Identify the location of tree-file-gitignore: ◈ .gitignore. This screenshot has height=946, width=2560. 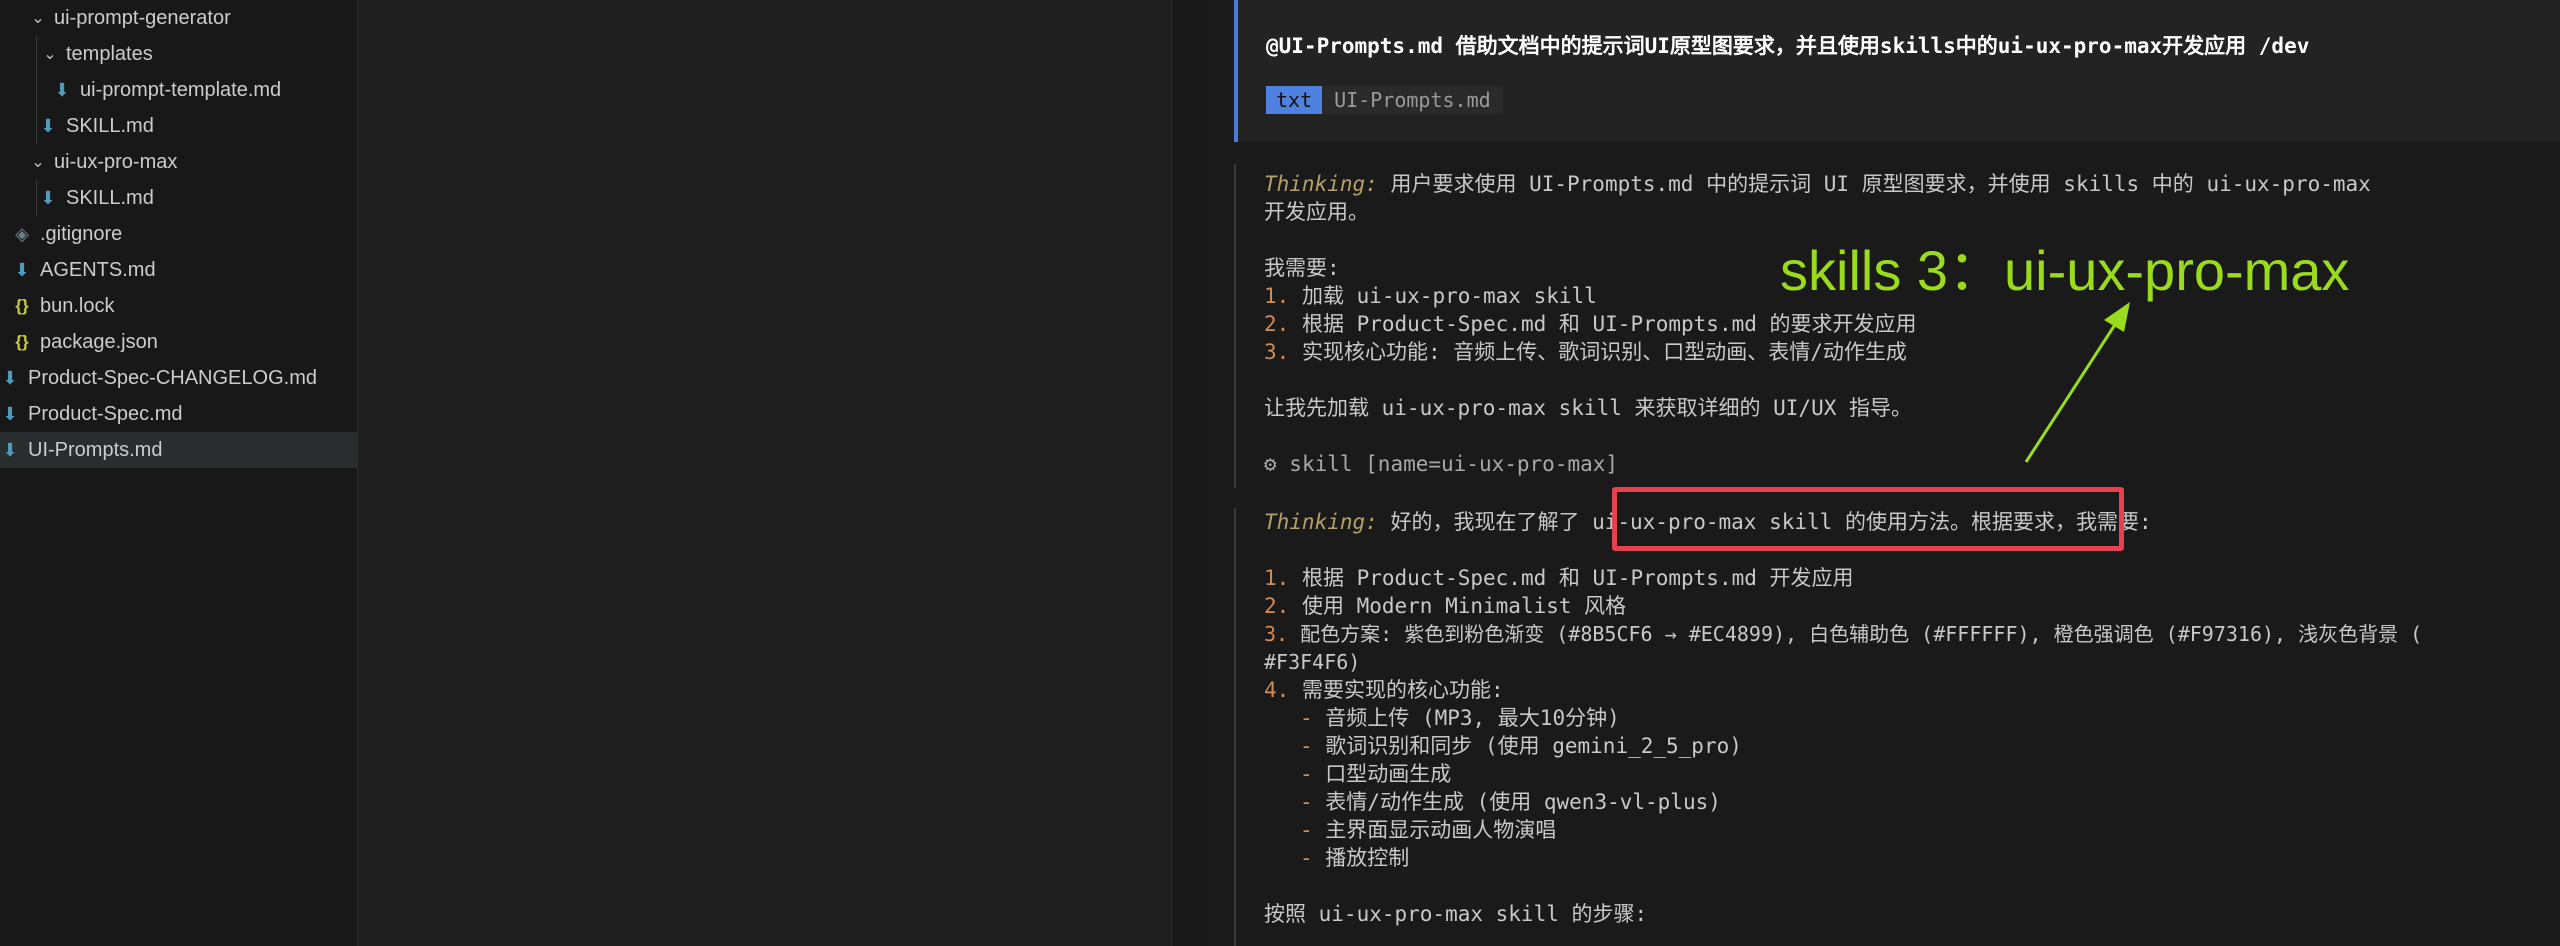
(184, 234).